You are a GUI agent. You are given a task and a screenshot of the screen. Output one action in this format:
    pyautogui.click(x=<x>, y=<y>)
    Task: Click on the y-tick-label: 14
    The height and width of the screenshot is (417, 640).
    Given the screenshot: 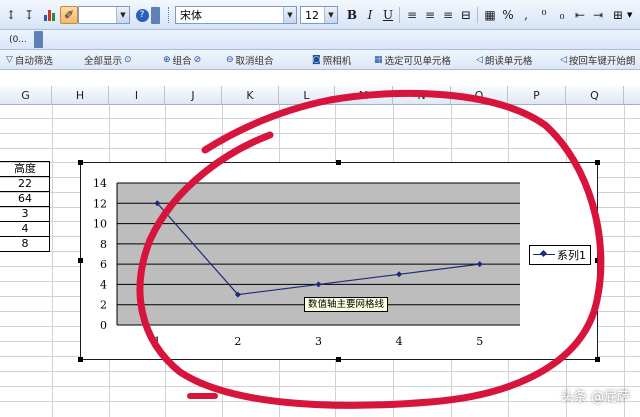 What is the action you would take?
    pyautogui.click(x=100, y=183)
    